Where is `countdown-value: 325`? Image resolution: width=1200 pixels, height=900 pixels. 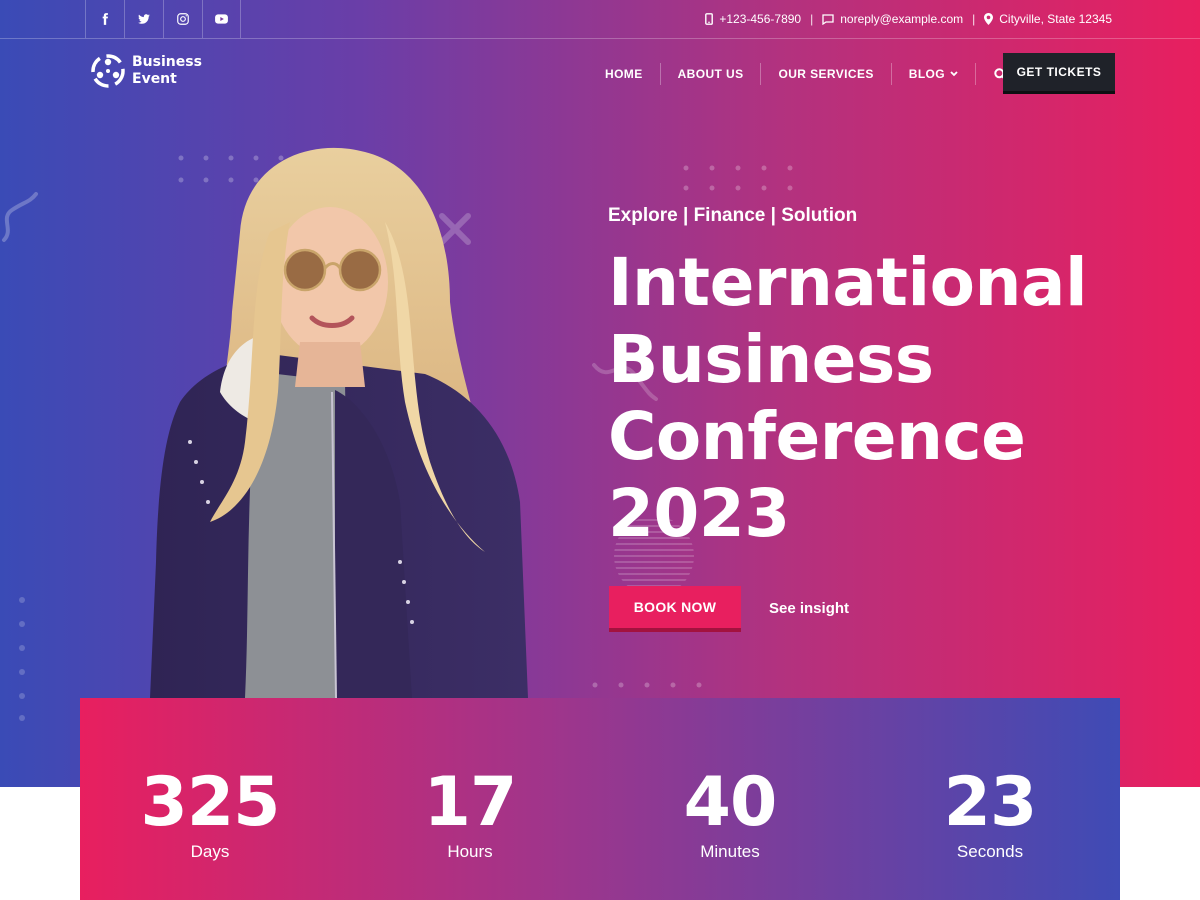 countdown-value: 325 is located at coordinates (210, 802).